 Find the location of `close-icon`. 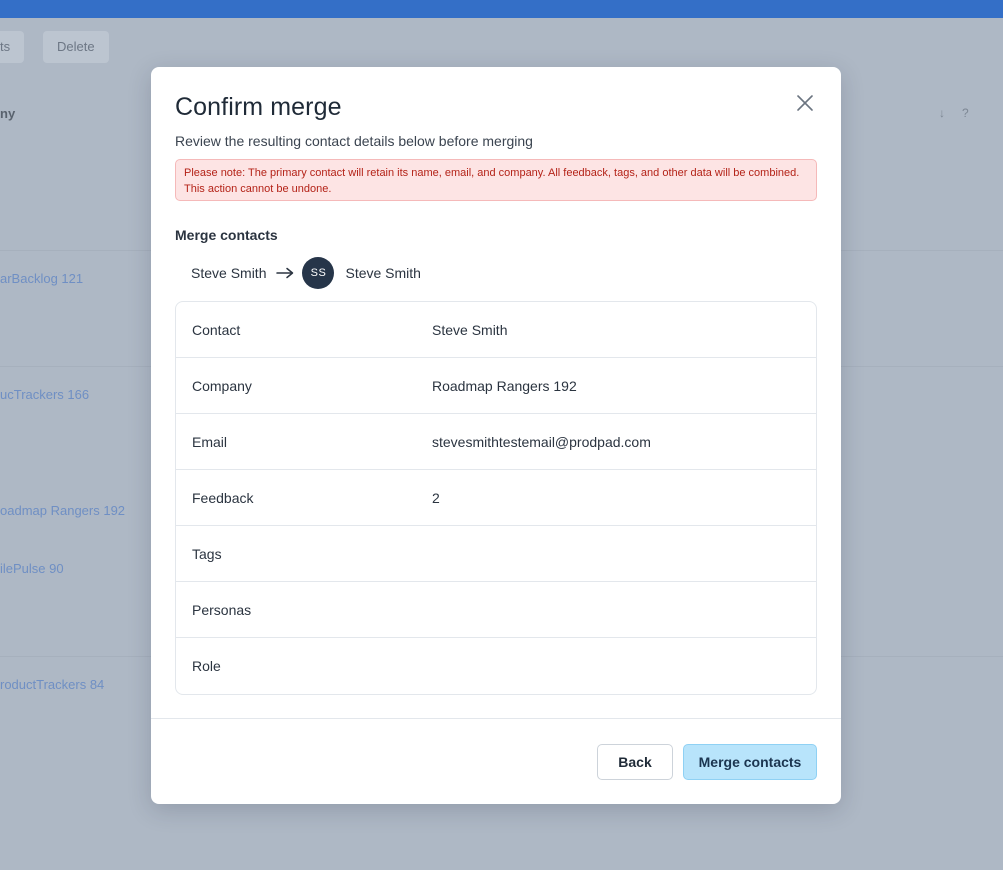

close-icon is located at coordinates (805, 103).